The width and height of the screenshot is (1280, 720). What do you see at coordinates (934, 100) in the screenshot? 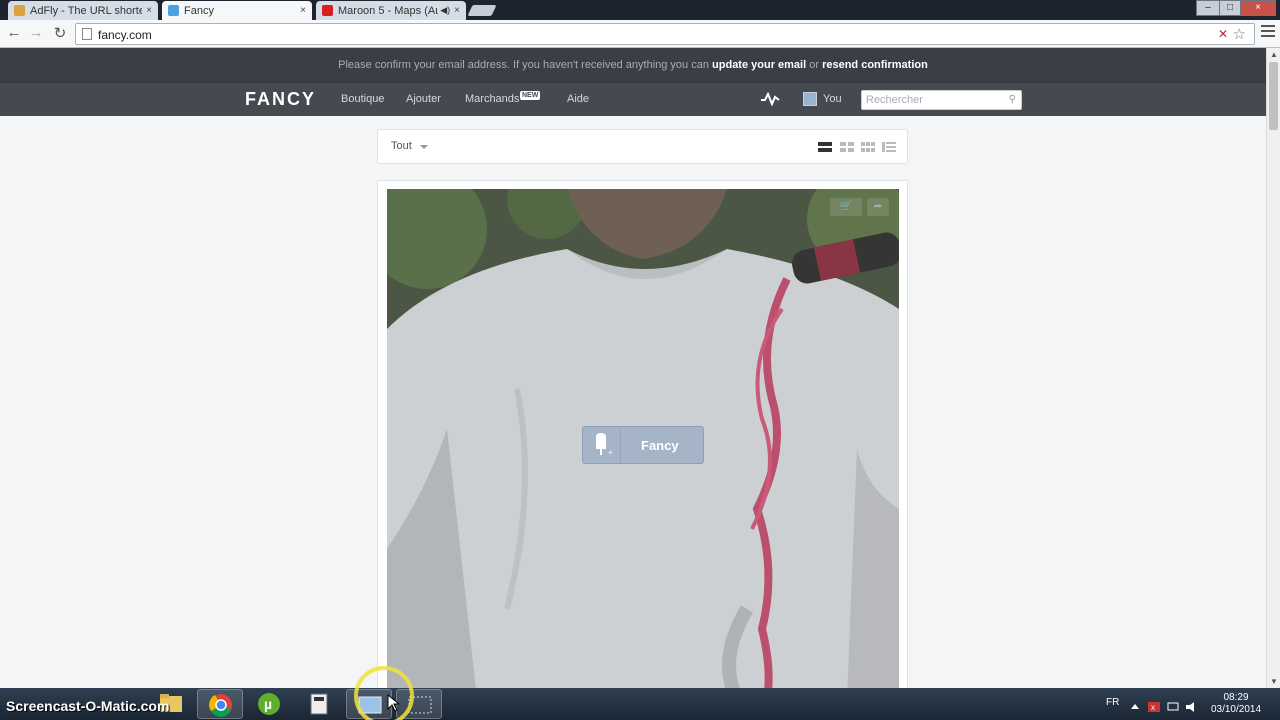
I see `search-input` at bounding box center [934, 100].